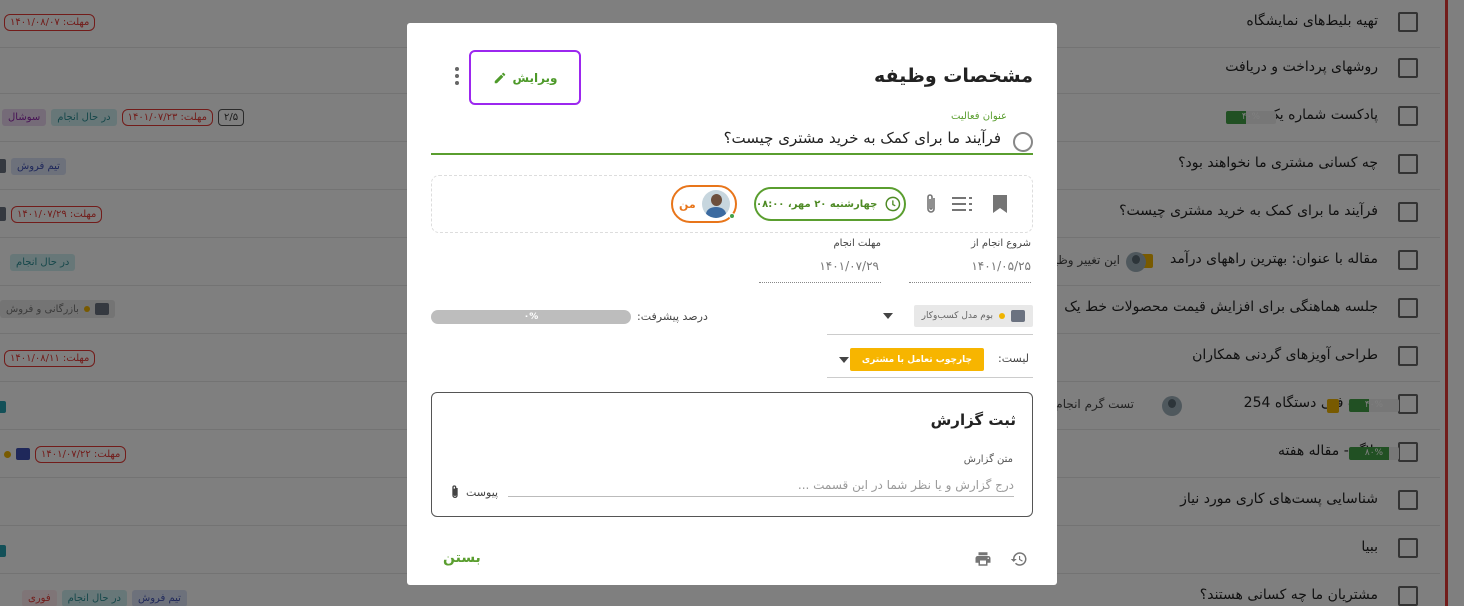 The height and width of the screenshot is (606, 1464). Describe the element at coordinates (1018, 316) in the screenshot. I see `board-icon` at that location.